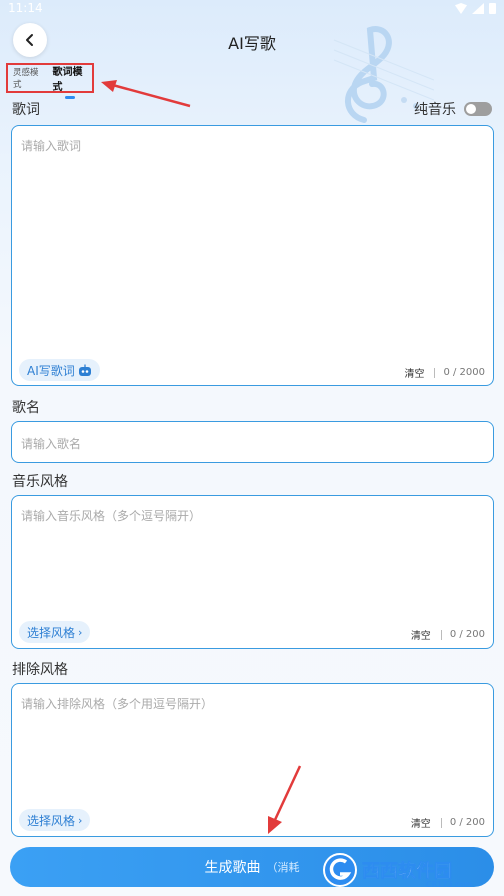 This screenshot has width=504, height=896. I want to click on status-bar: 11:14, so click(252, 10).